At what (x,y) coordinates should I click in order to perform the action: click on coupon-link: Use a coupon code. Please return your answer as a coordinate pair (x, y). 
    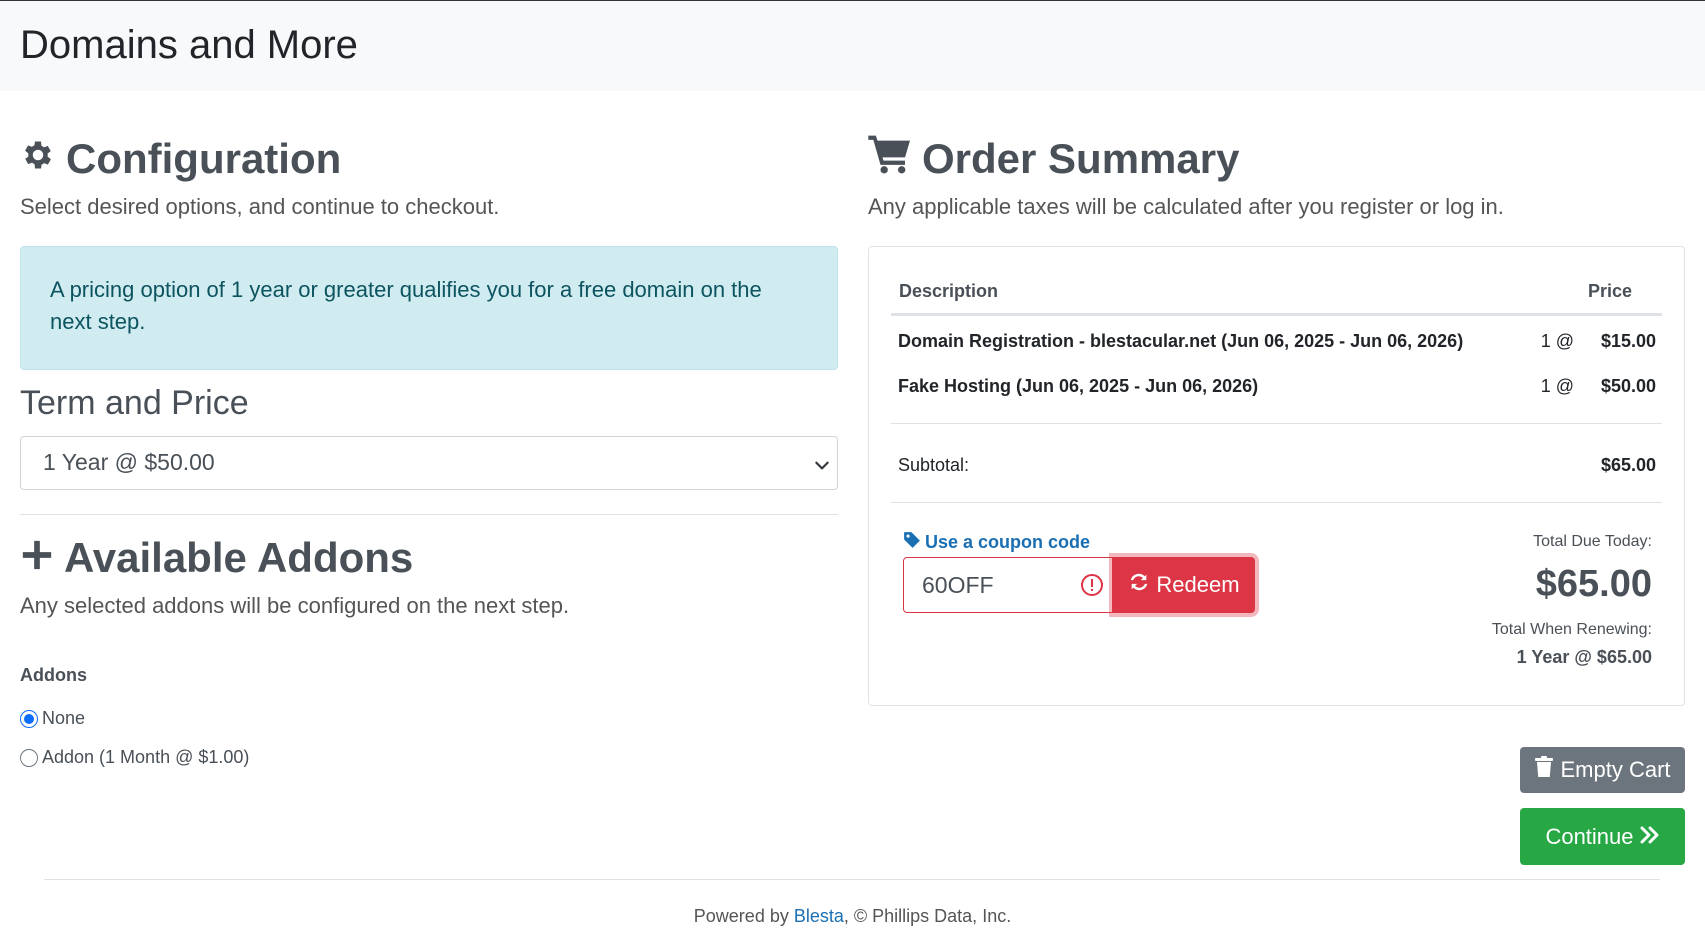
    Looking at the image, I should click on (996, 542).